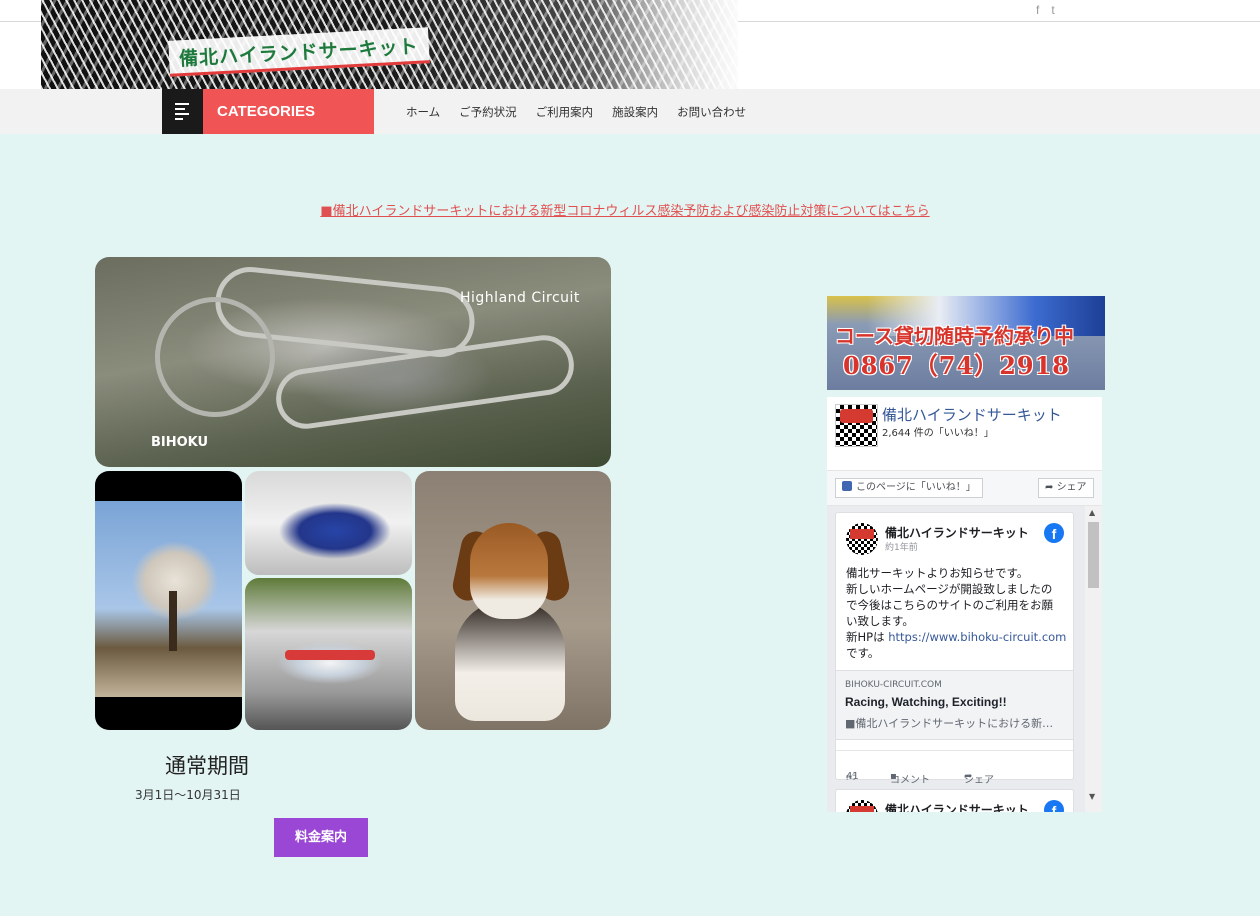  What do you see at coordinates (926, 702) in the screenshot?
I see `link-title: Racing, Watching, Exciting!!` at bounding box center [926, 702].